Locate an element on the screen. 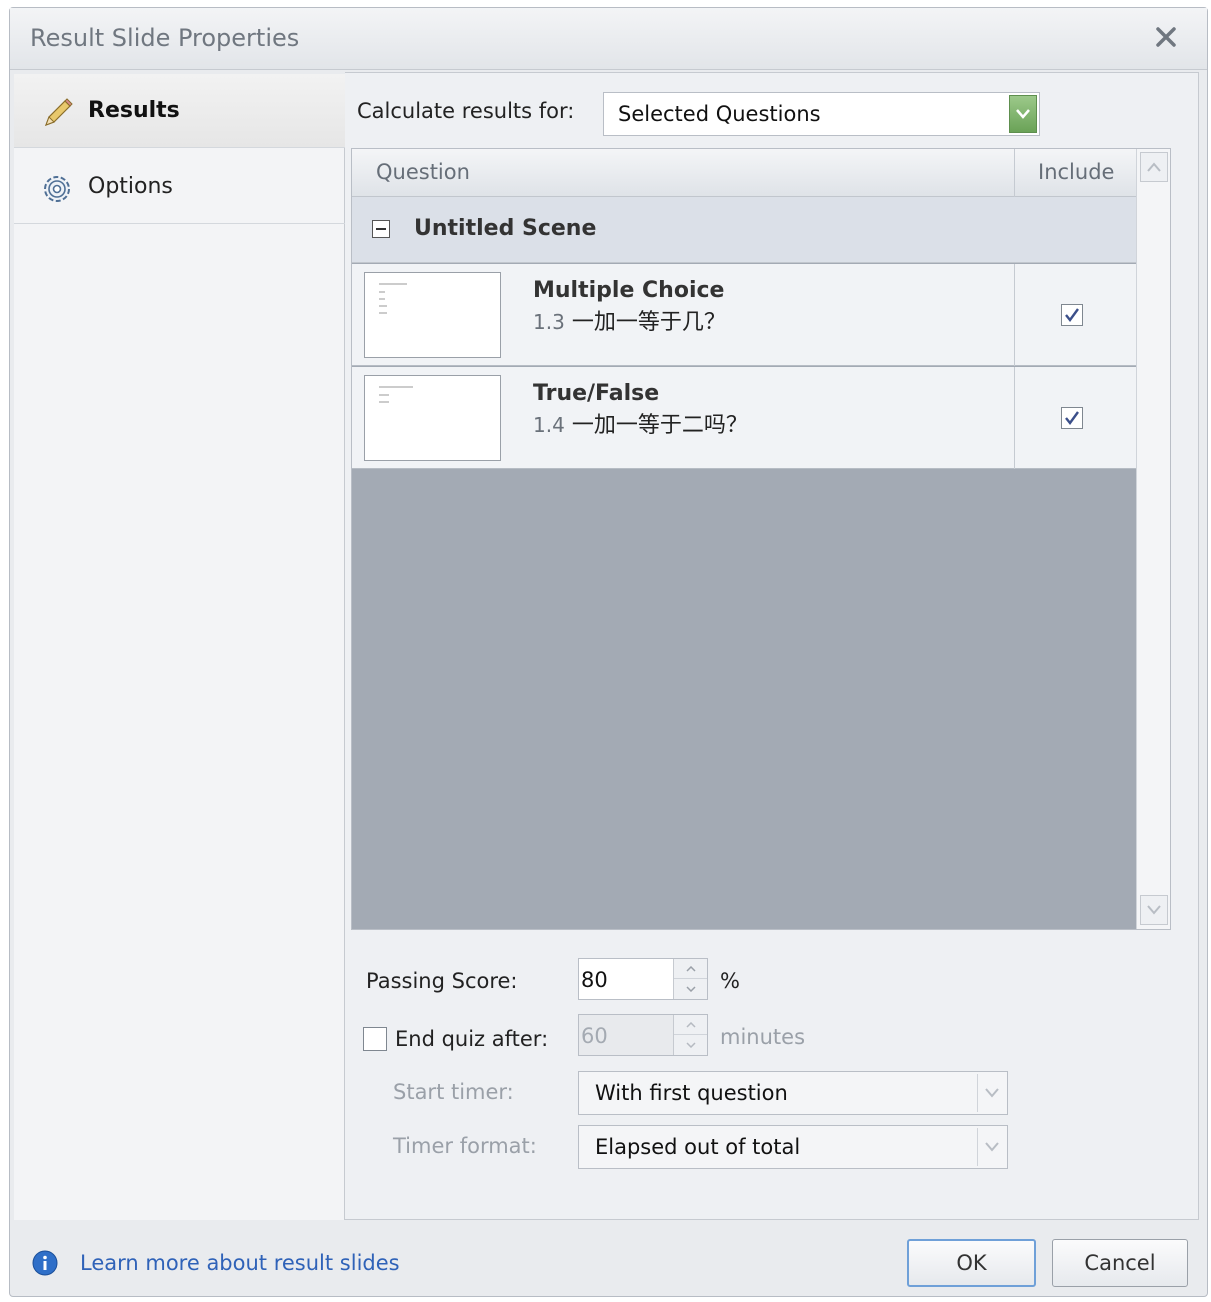  table-row: True/False 1.4 一加一等于二吗？ is located at coordinates (744, 418).